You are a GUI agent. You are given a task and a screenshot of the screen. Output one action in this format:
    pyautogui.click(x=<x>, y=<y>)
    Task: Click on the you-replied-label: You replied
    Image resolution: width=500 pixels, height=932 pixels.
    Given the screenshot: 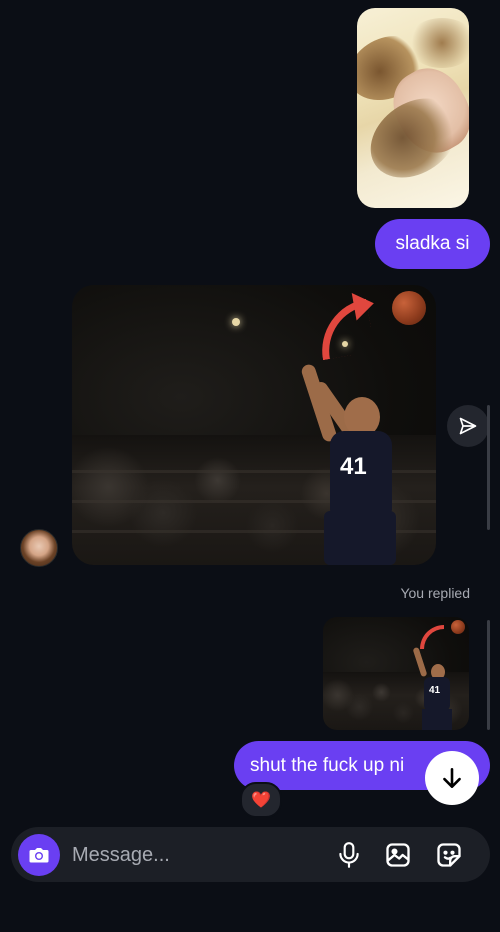 What is the action you would take?
    pyautogui.click(x=435, y=593)
    